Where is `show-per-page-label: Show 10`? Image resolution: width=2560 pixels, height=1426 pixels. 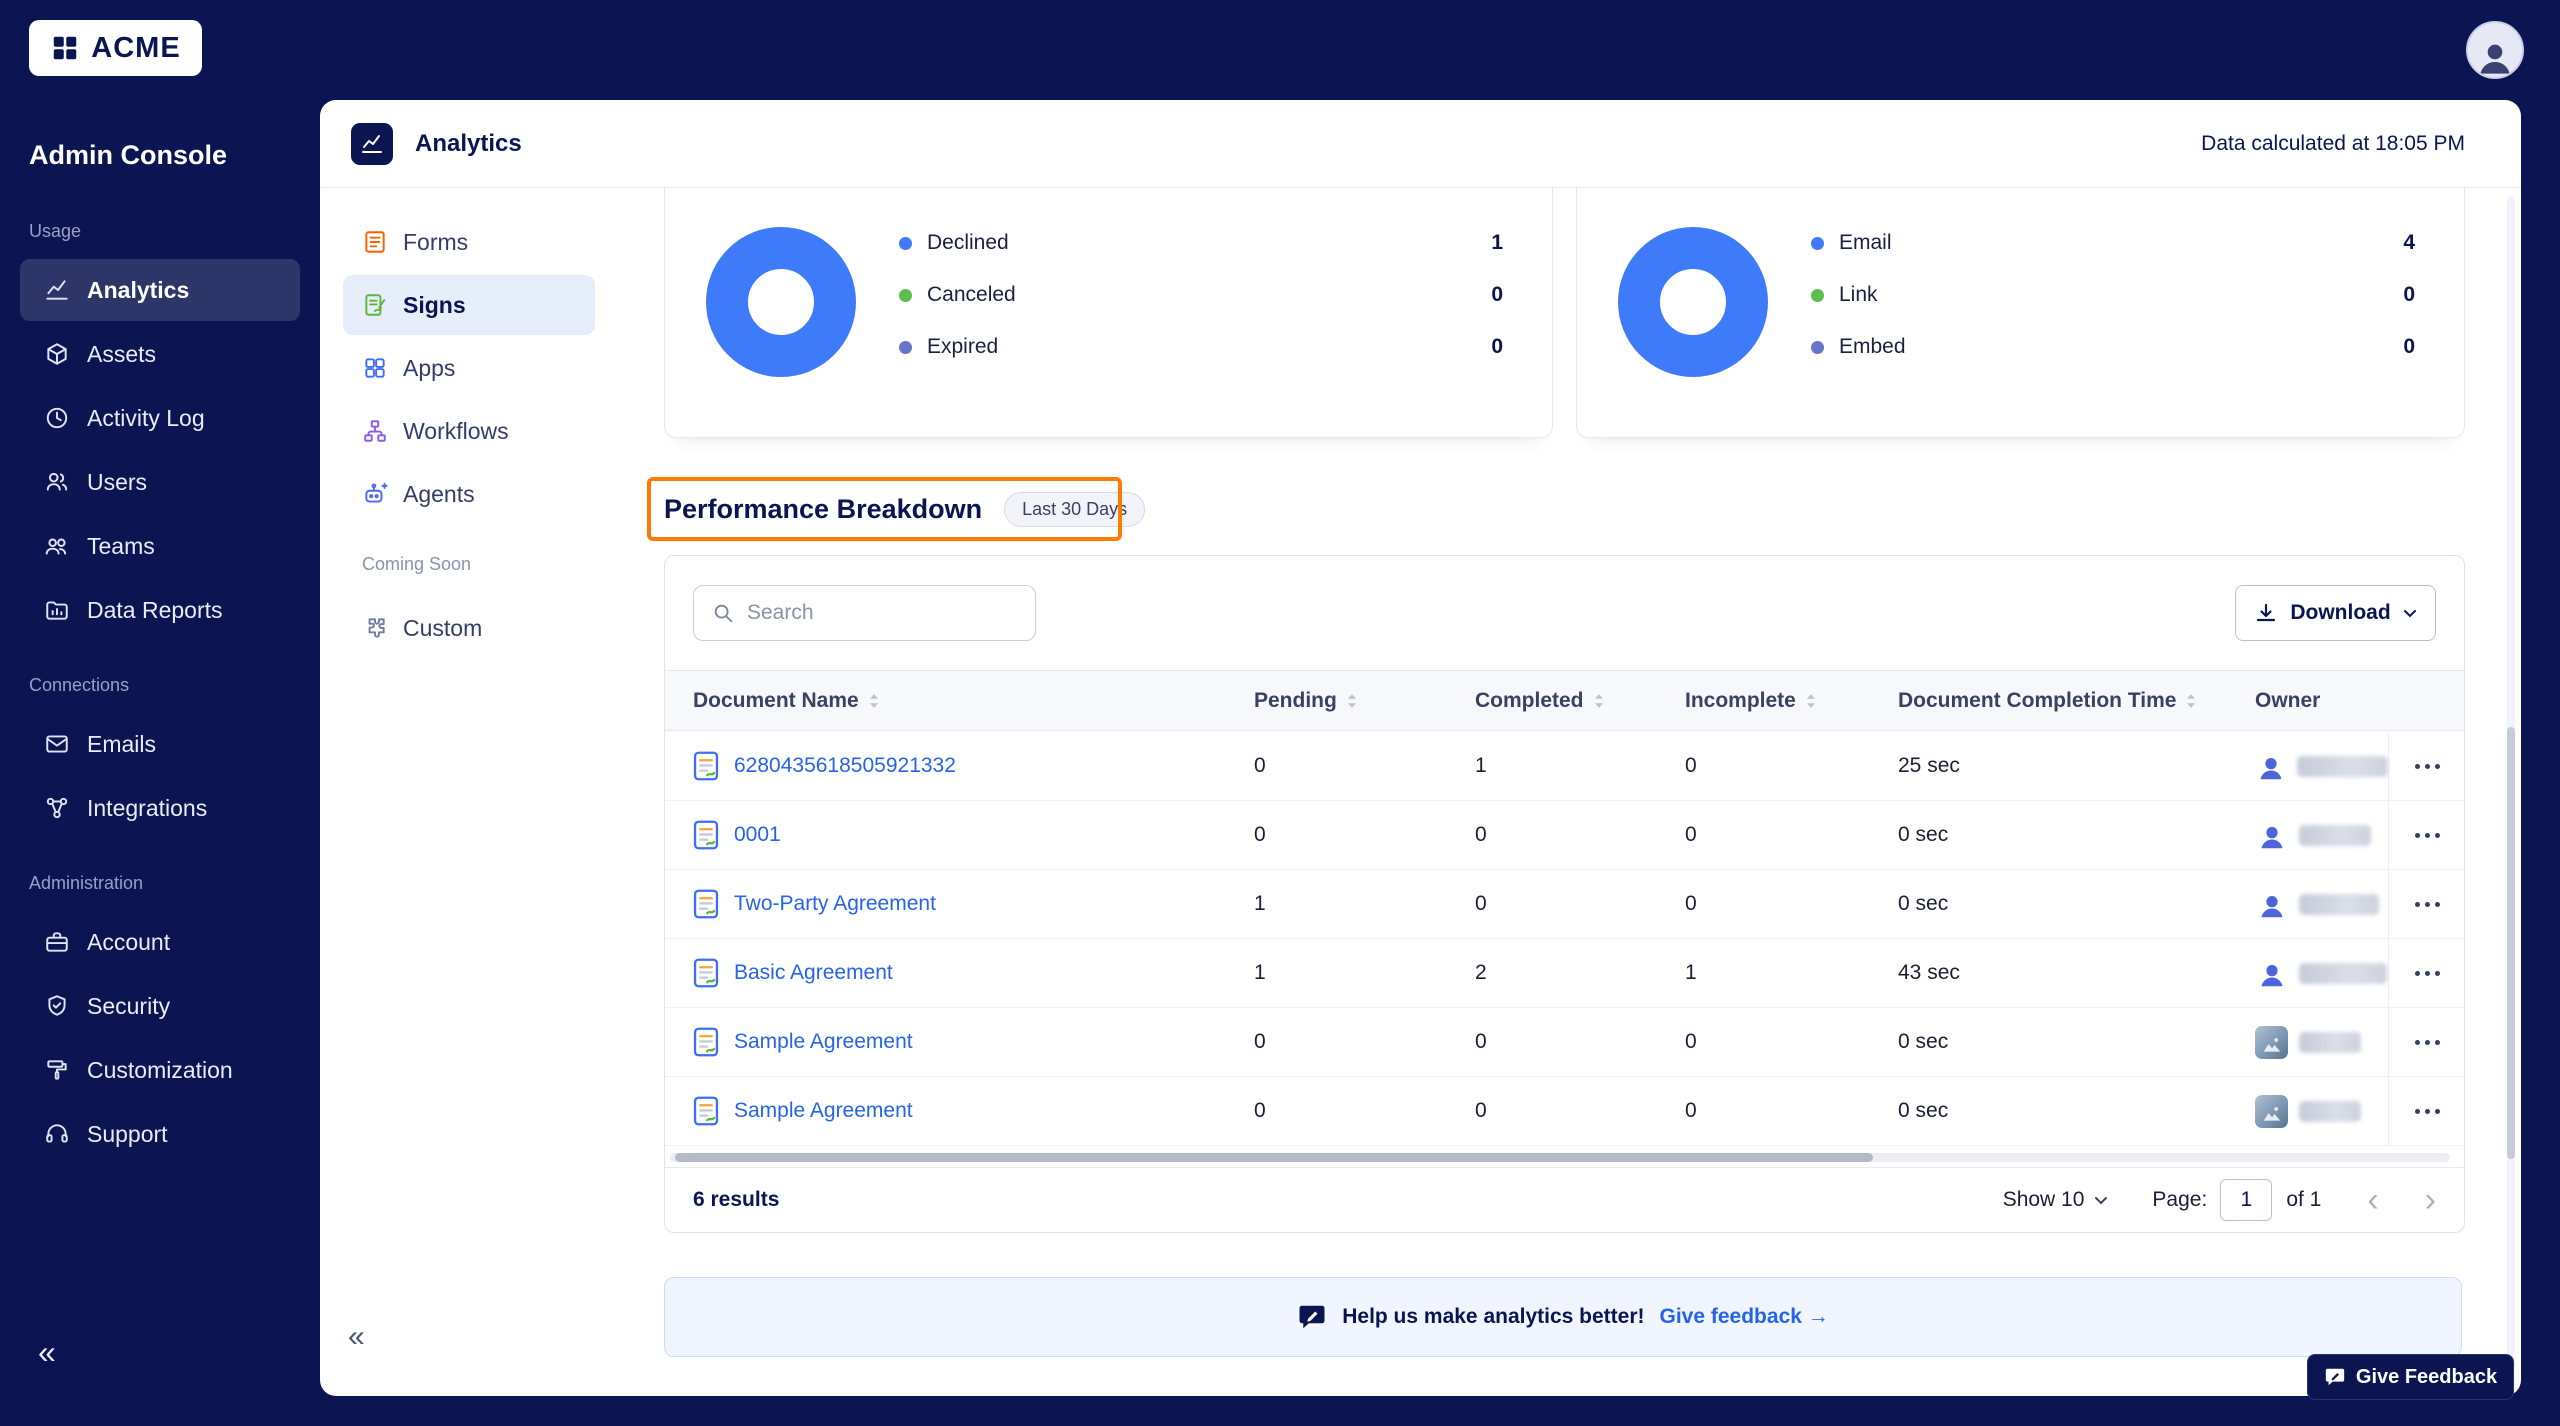 show-per-page-label: Show 10 is located at coordinates (2043, 1199).